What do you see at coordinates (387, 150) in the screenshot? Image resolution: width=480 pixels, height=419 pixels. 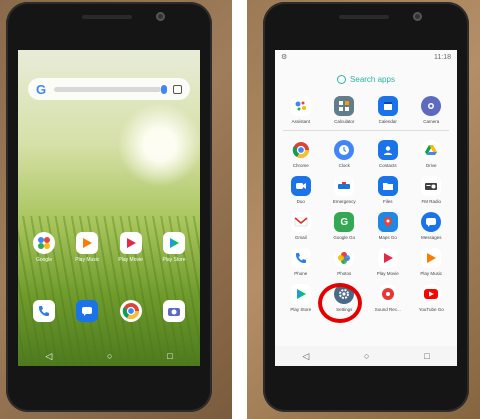 I see `contacts-icon` at bounding box center [387, 150].